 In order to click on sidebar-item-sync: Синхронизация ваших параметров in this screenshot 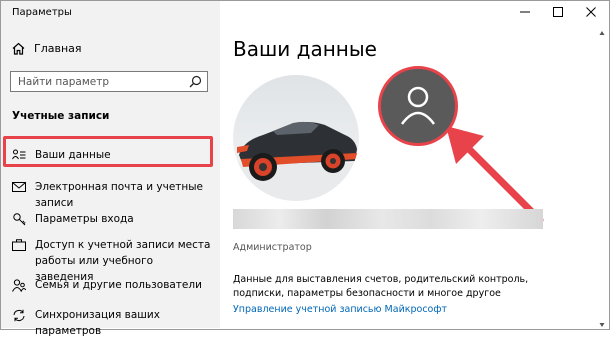, I will do `click(116, 323)`.